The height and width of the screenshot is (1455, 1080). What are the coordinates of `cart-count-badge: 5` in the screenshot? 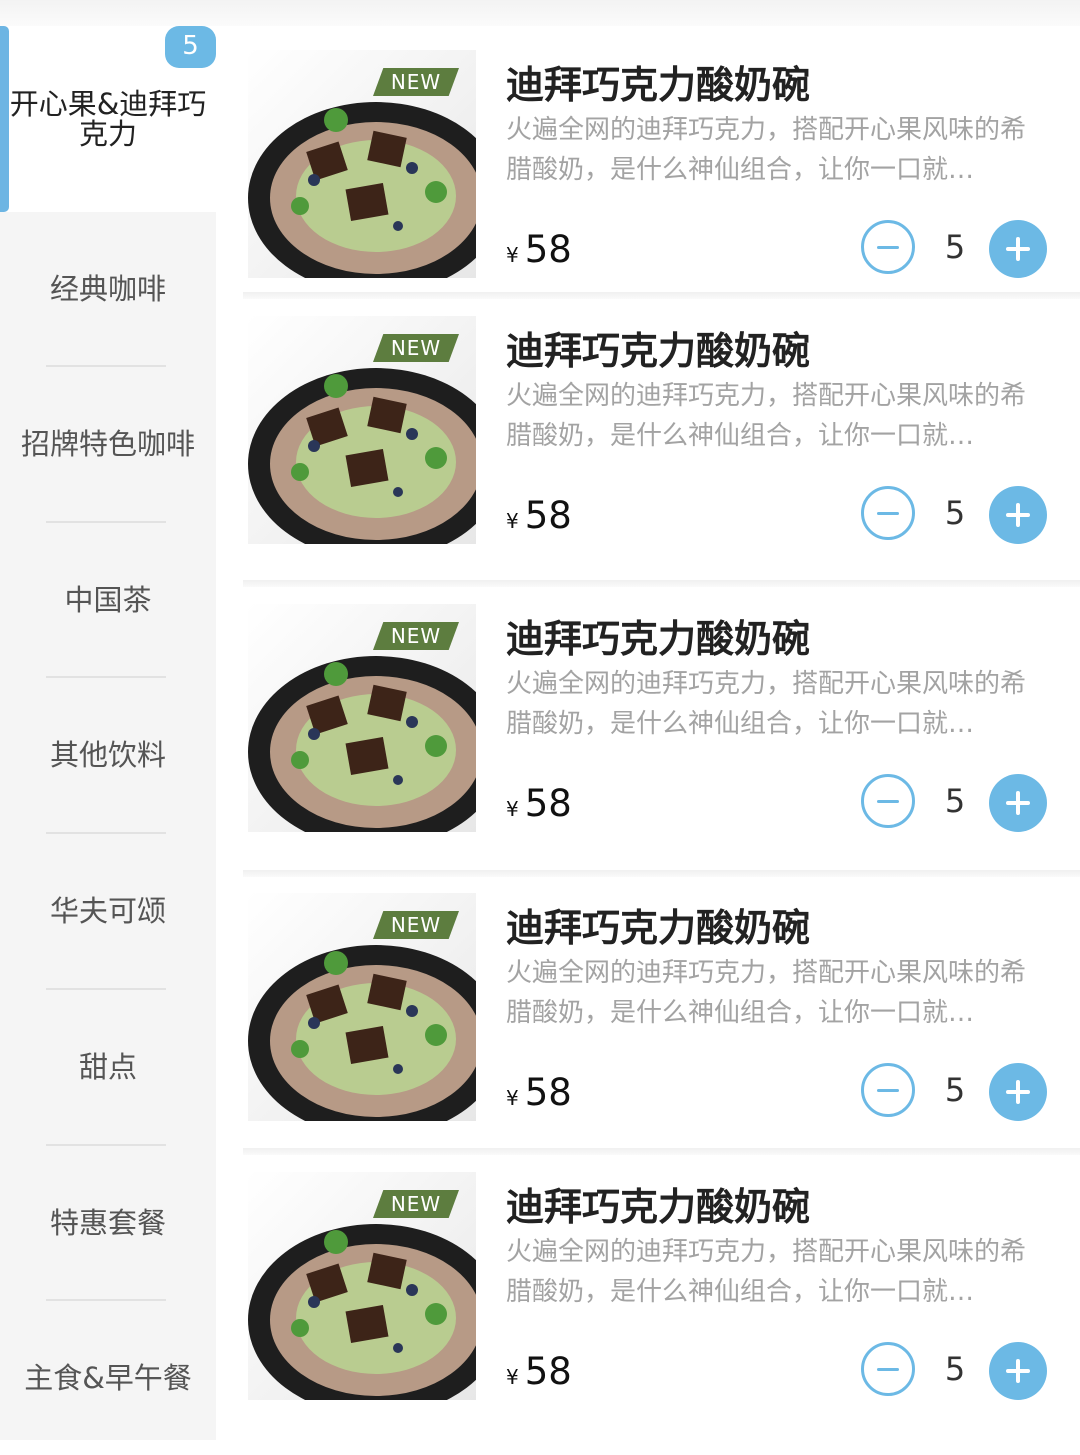 It's located at (190, 47).